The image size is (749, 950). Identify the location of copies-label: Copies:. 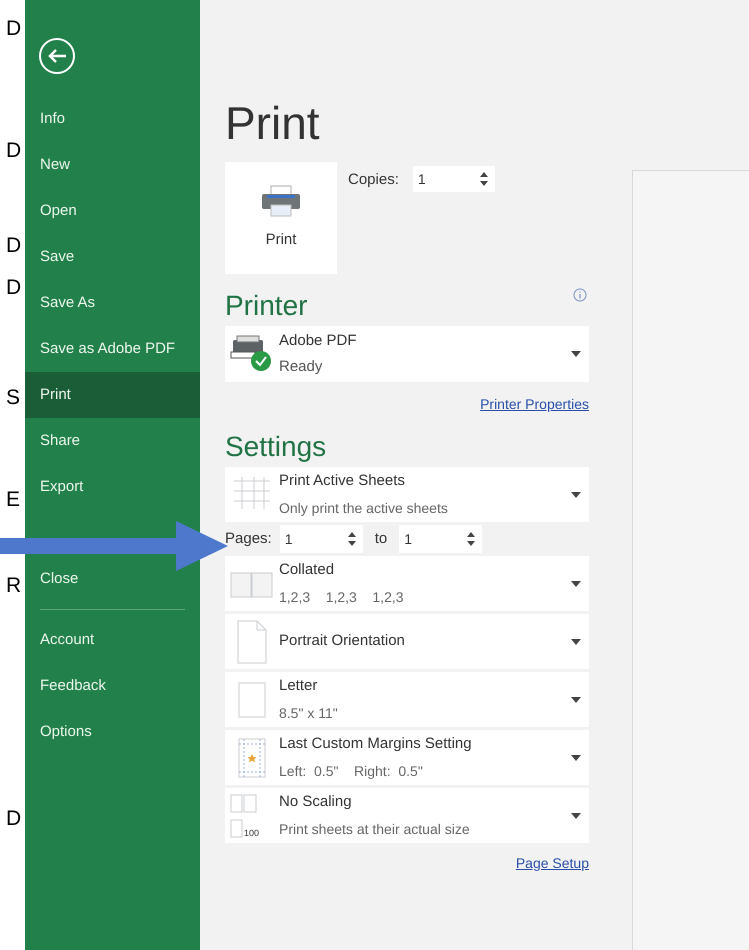
(373, 180).